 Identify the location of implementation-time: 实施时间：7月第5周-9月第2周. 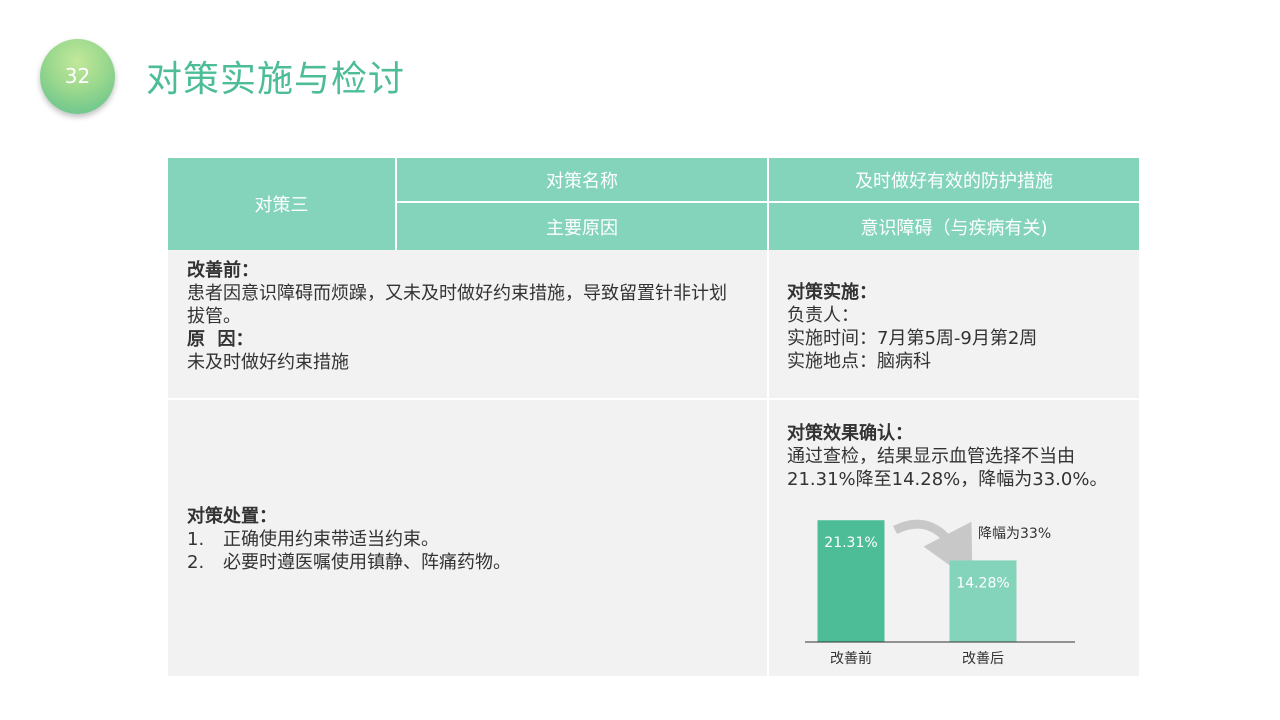
(912, 338).